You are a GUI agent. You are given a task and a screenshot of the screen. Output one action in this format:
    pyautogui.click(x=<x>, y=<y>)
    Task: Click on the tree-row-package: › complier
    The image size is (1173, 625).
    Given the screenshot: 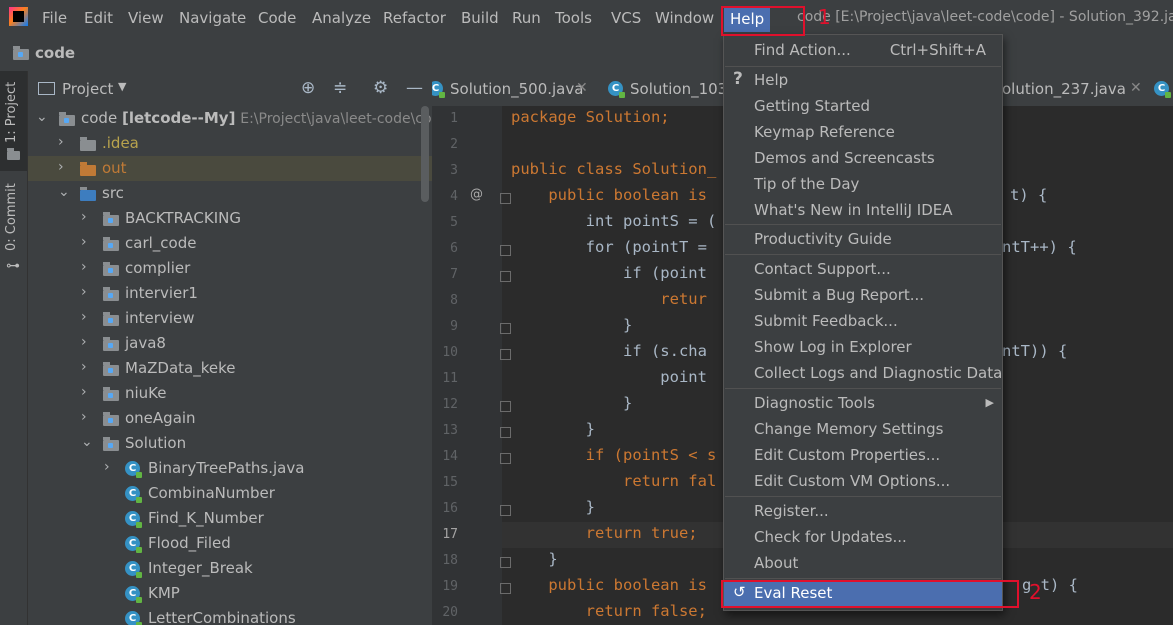 What is the action you would take?
    pyautogui.click(x=230, y=268)
    